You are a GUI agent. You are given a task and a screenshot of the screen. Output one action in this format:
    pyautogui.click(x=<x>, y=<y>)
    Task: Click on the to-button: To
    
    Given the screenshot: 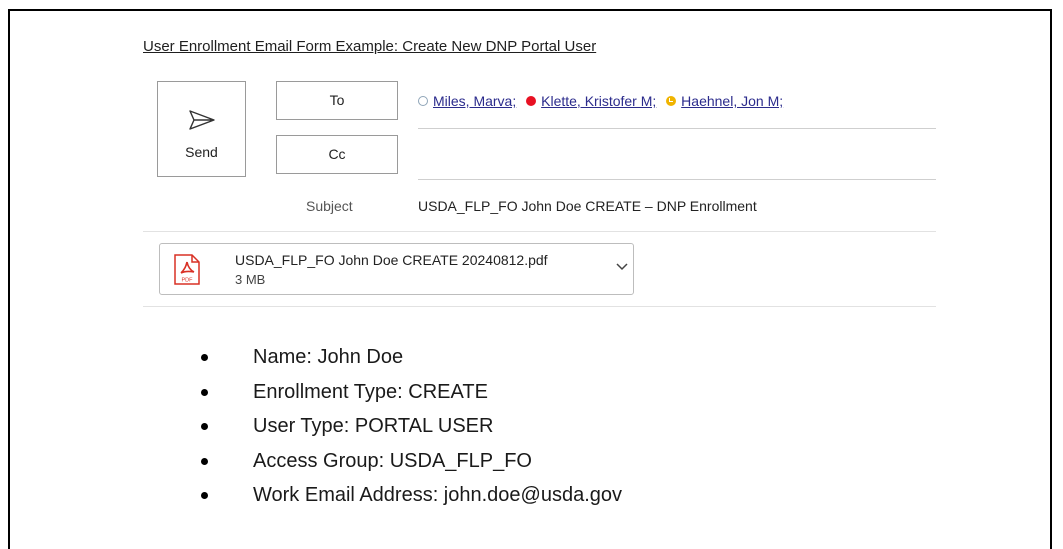 What is the action you would take?
    pyautogui.click(x=337, y=100)
    